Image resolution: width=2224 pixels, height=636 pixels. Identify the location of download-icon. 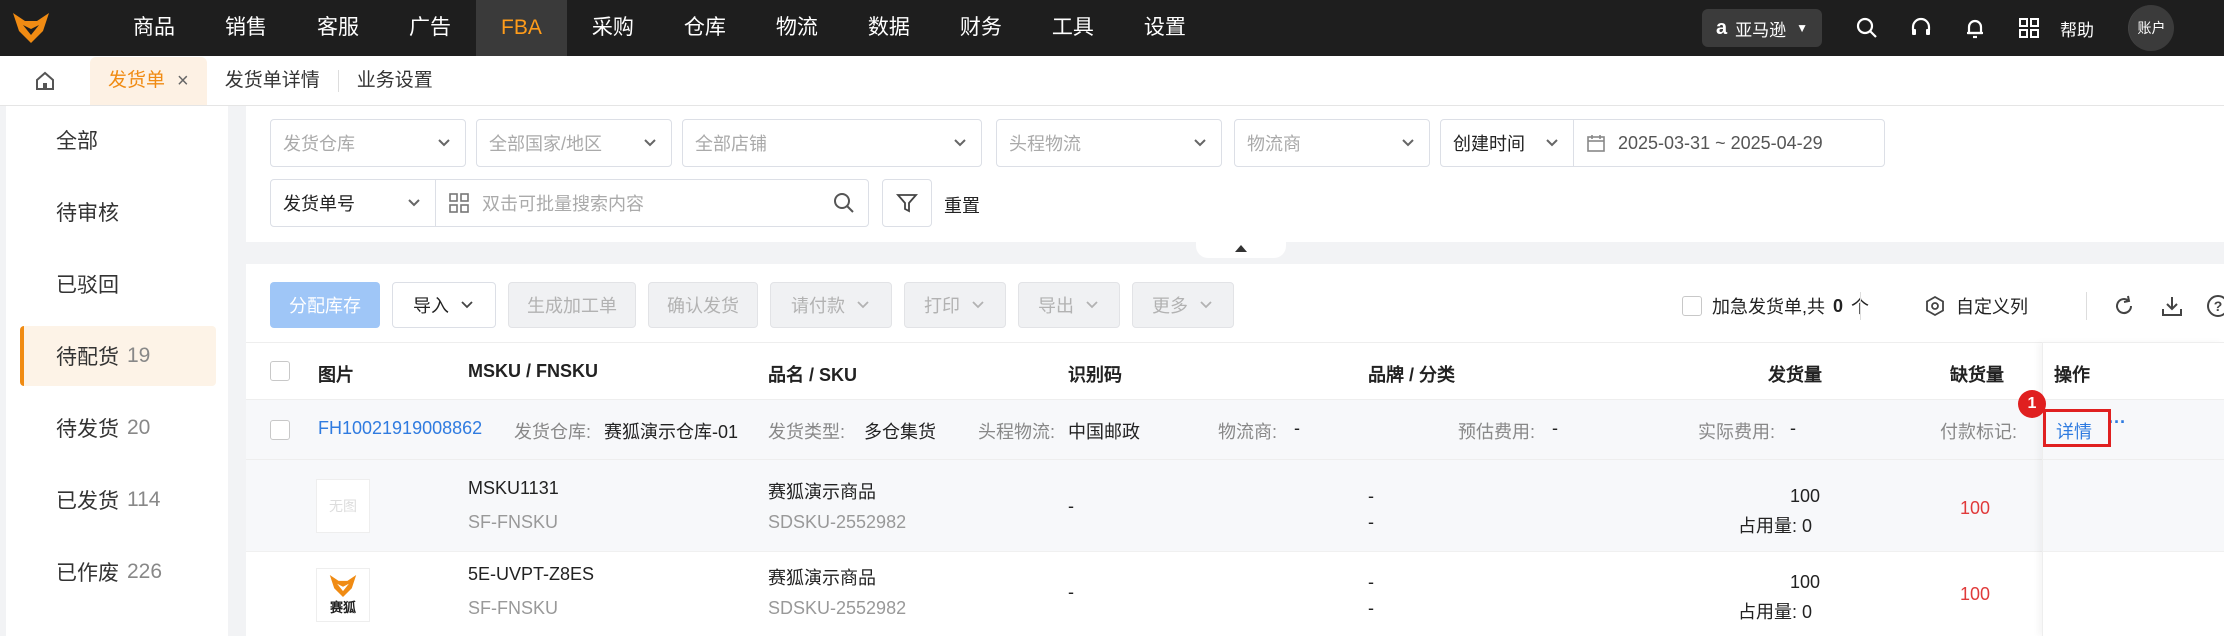
(2172, 306).